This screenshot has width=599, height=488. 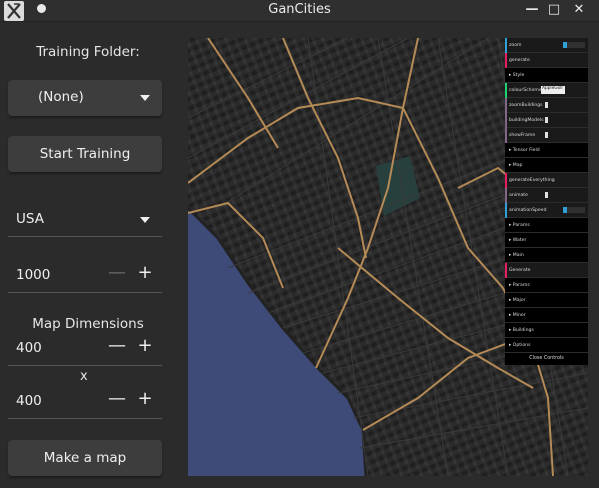 I want to click on gui-row-label: zoom, so click(x=515, y=45).